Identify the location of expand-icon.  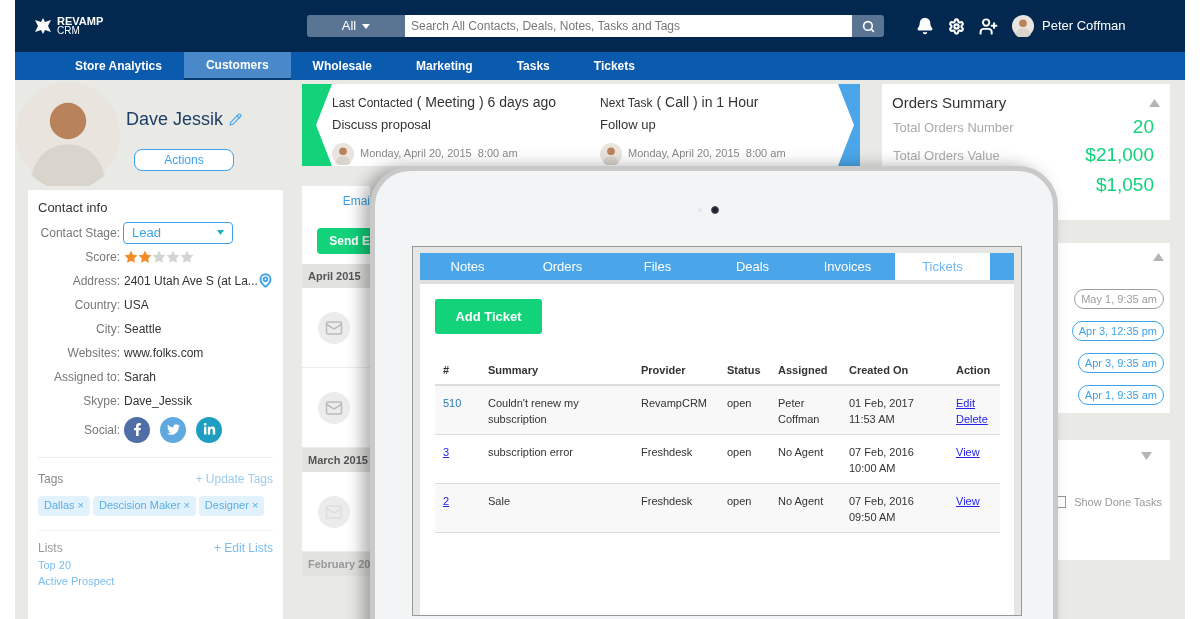
(1146, 456).